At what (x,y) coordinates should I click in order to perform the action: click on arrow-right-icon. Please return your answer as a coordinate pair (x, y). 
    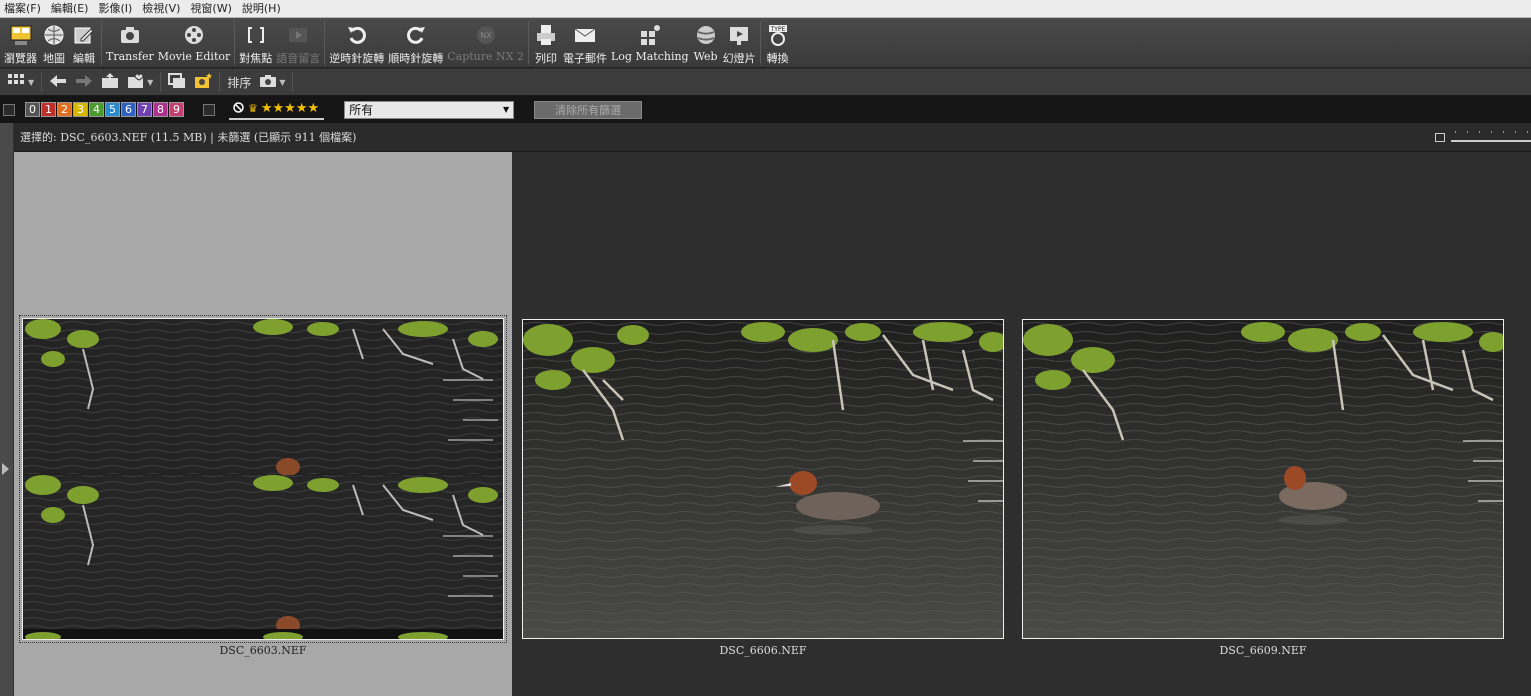
    Looking at the image, I should click on (84, 82).